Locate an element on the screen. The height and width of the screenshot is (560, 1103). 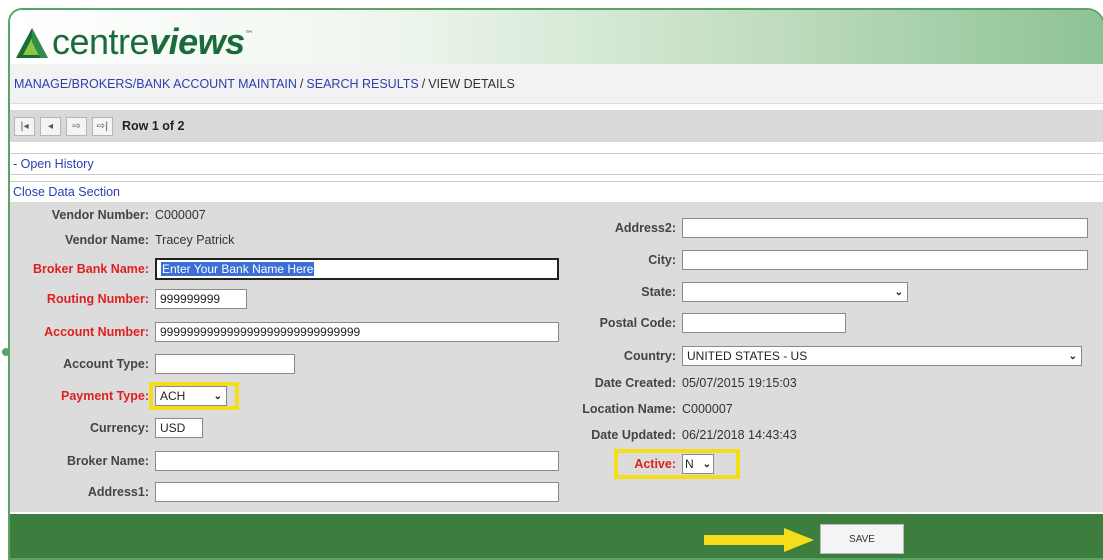
city-input is located at coordinates (885, 260).